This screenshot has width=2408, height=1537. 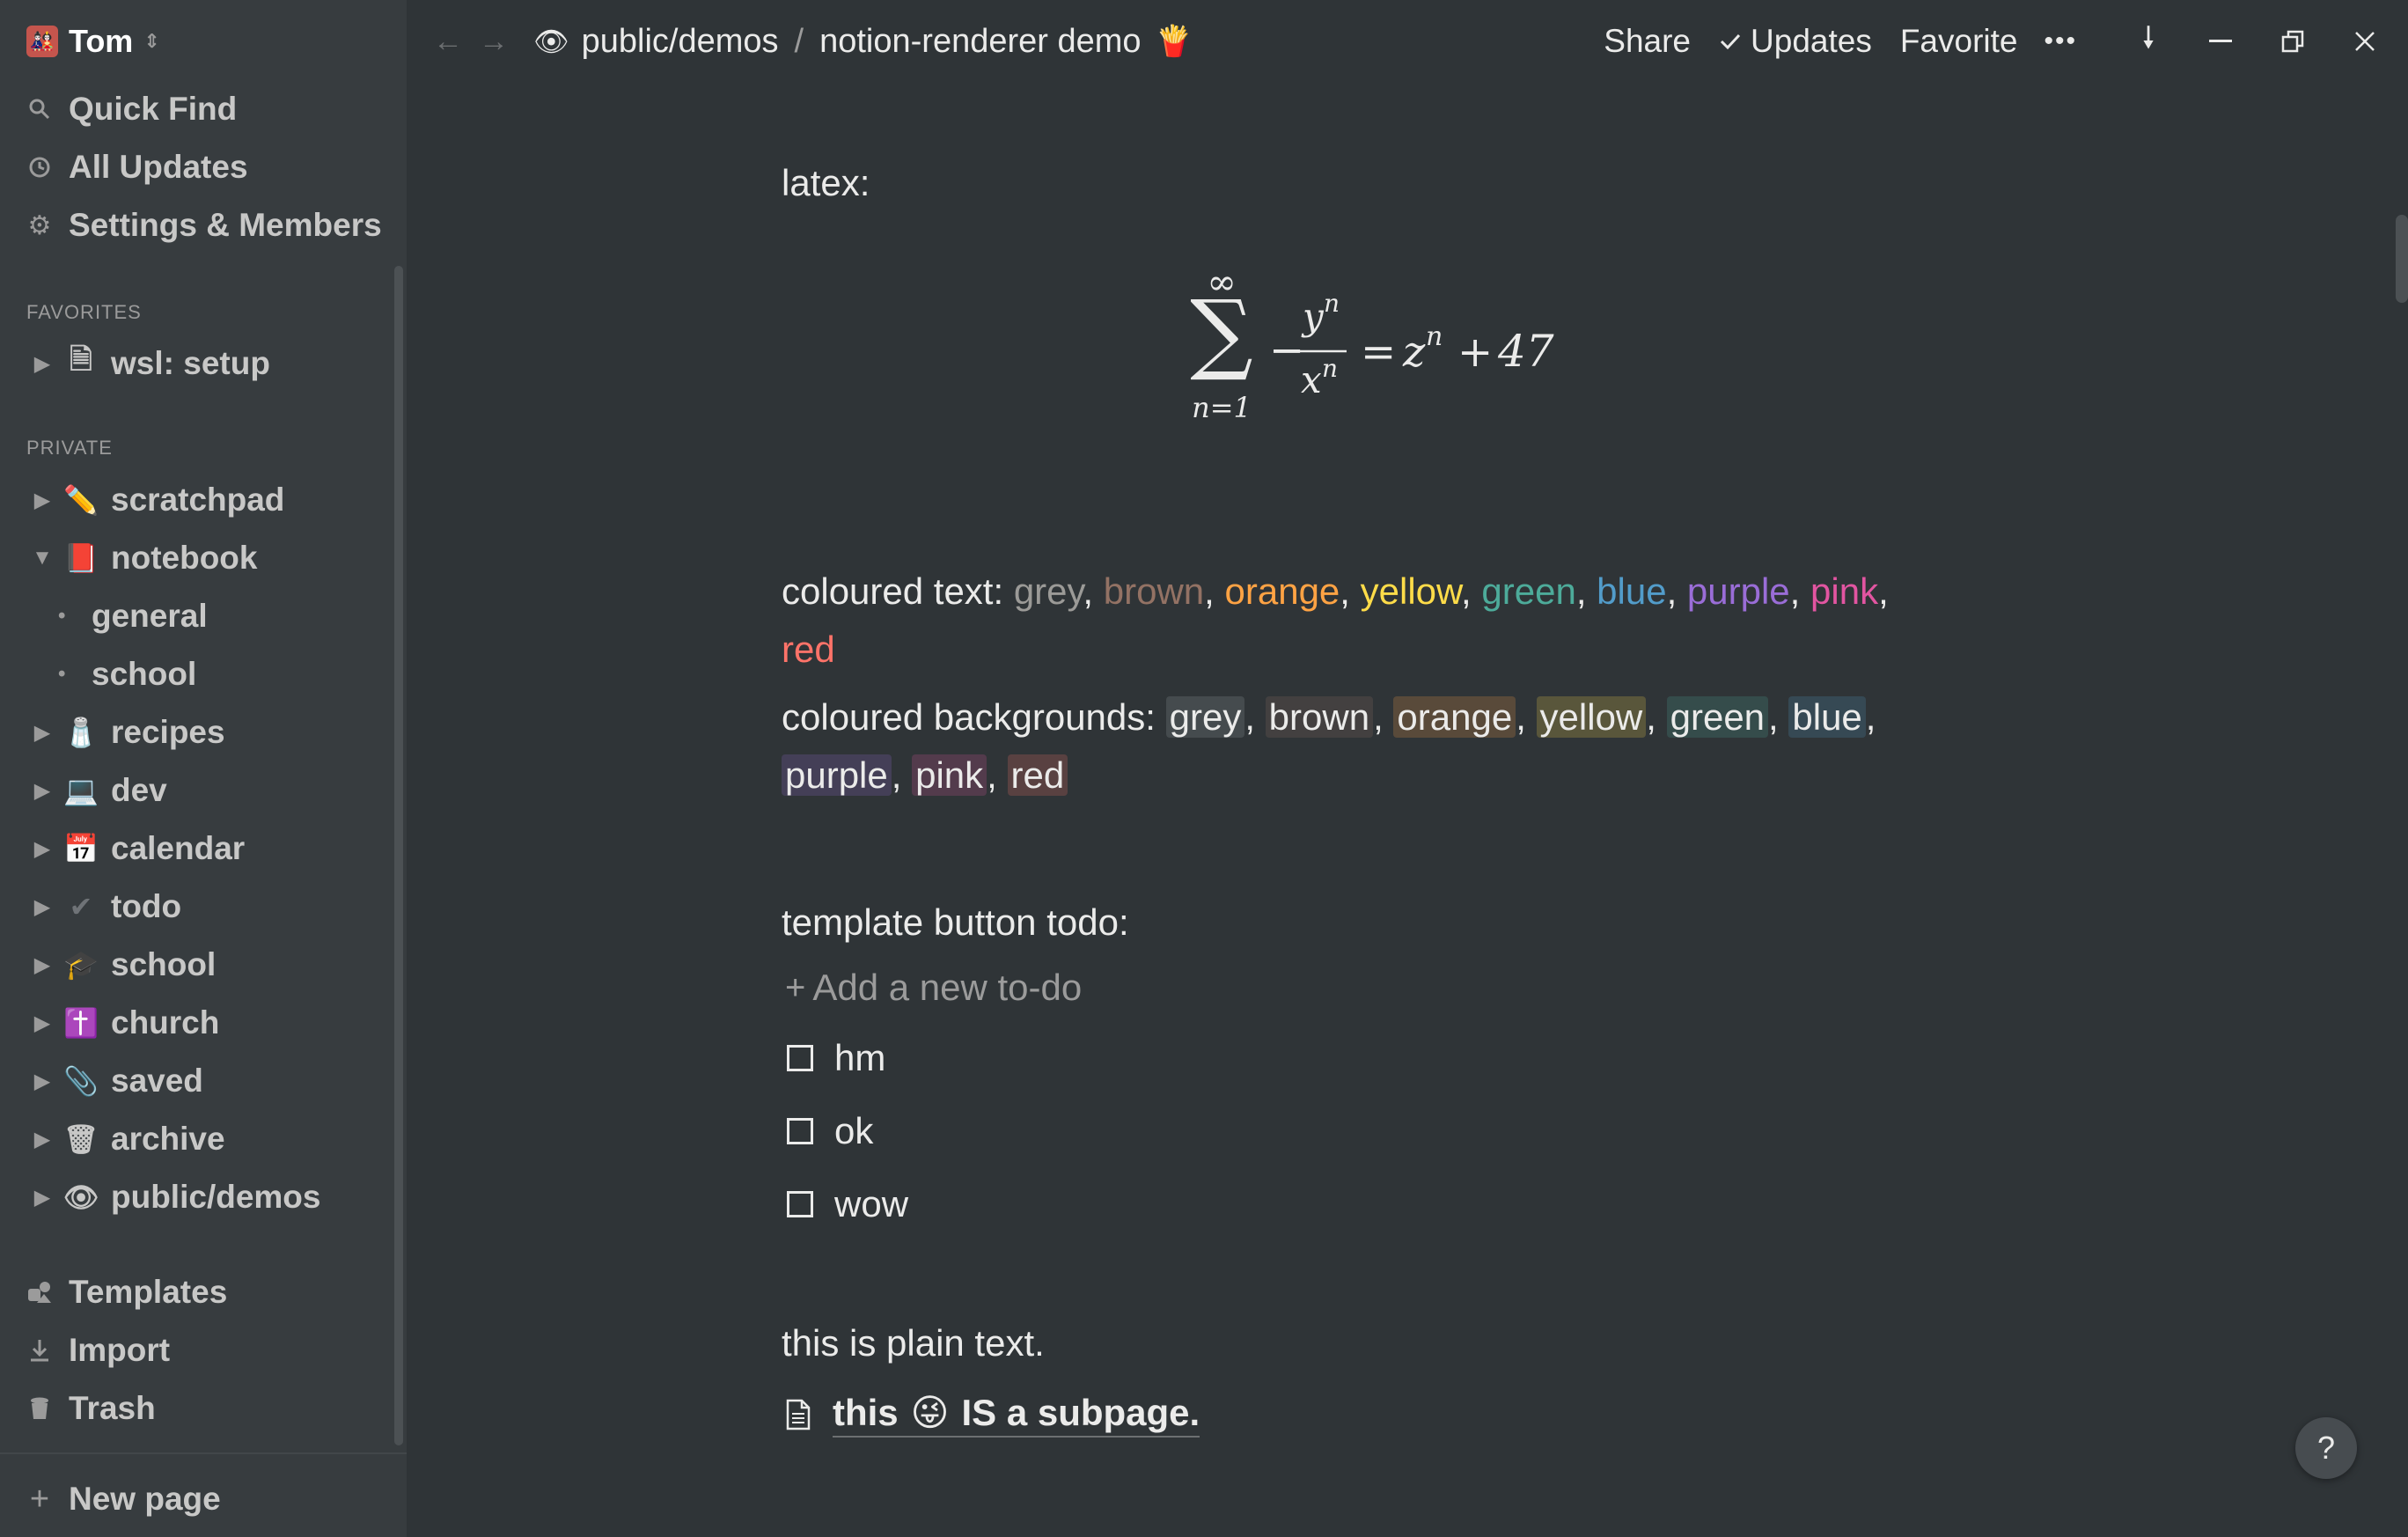 I want to click on latex-label: latex:, so click(x=826, y=183).